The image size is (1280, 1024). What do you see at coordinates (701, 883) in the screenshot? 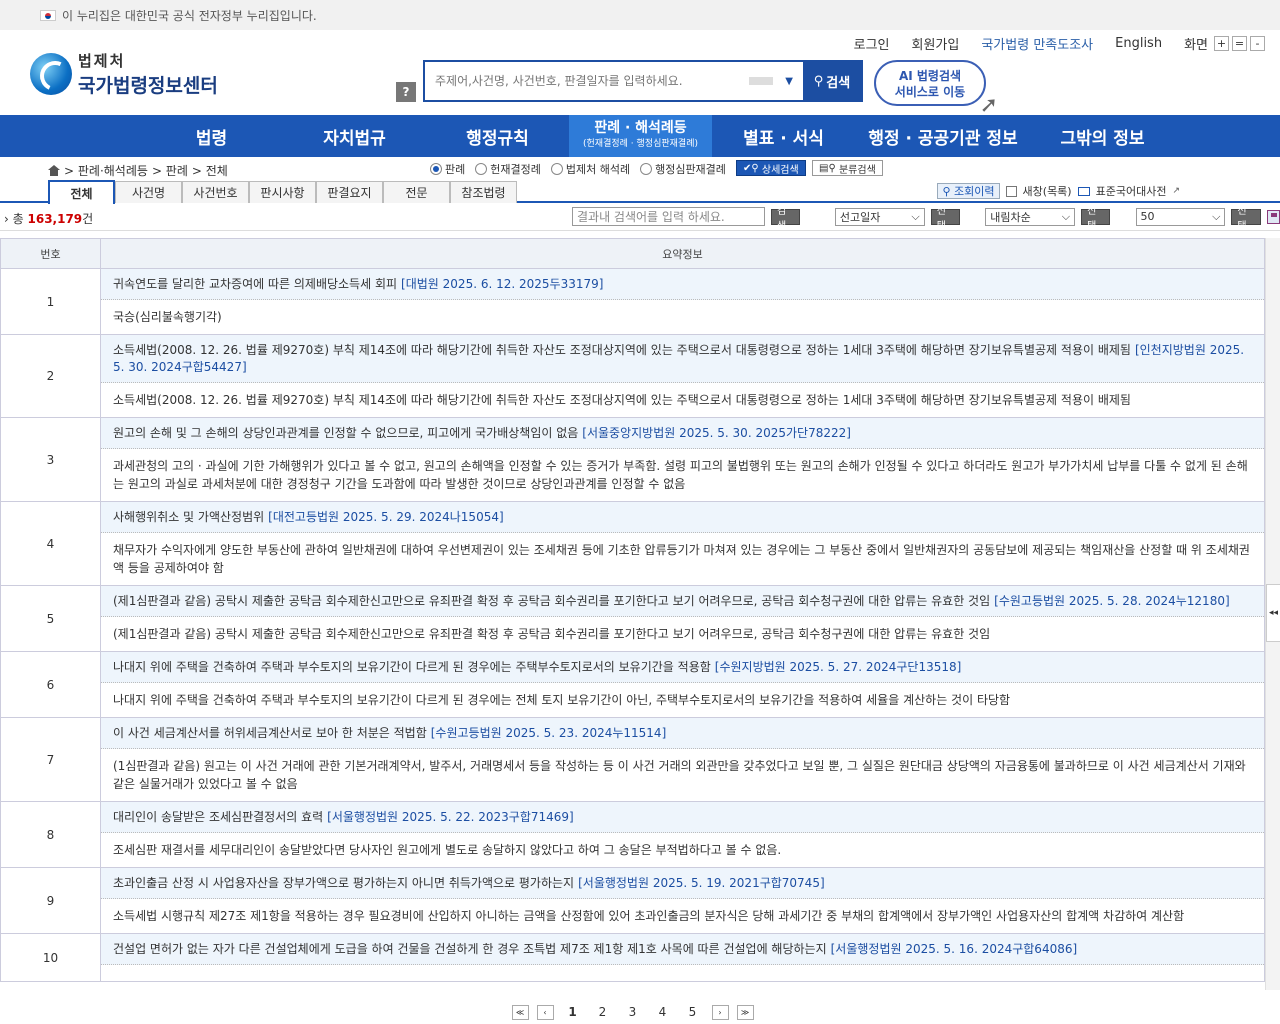
I see `case-reference-link: [서울행정법원 2025. 5. 19. 2021구합70745]` at bounding box center [701, 883].